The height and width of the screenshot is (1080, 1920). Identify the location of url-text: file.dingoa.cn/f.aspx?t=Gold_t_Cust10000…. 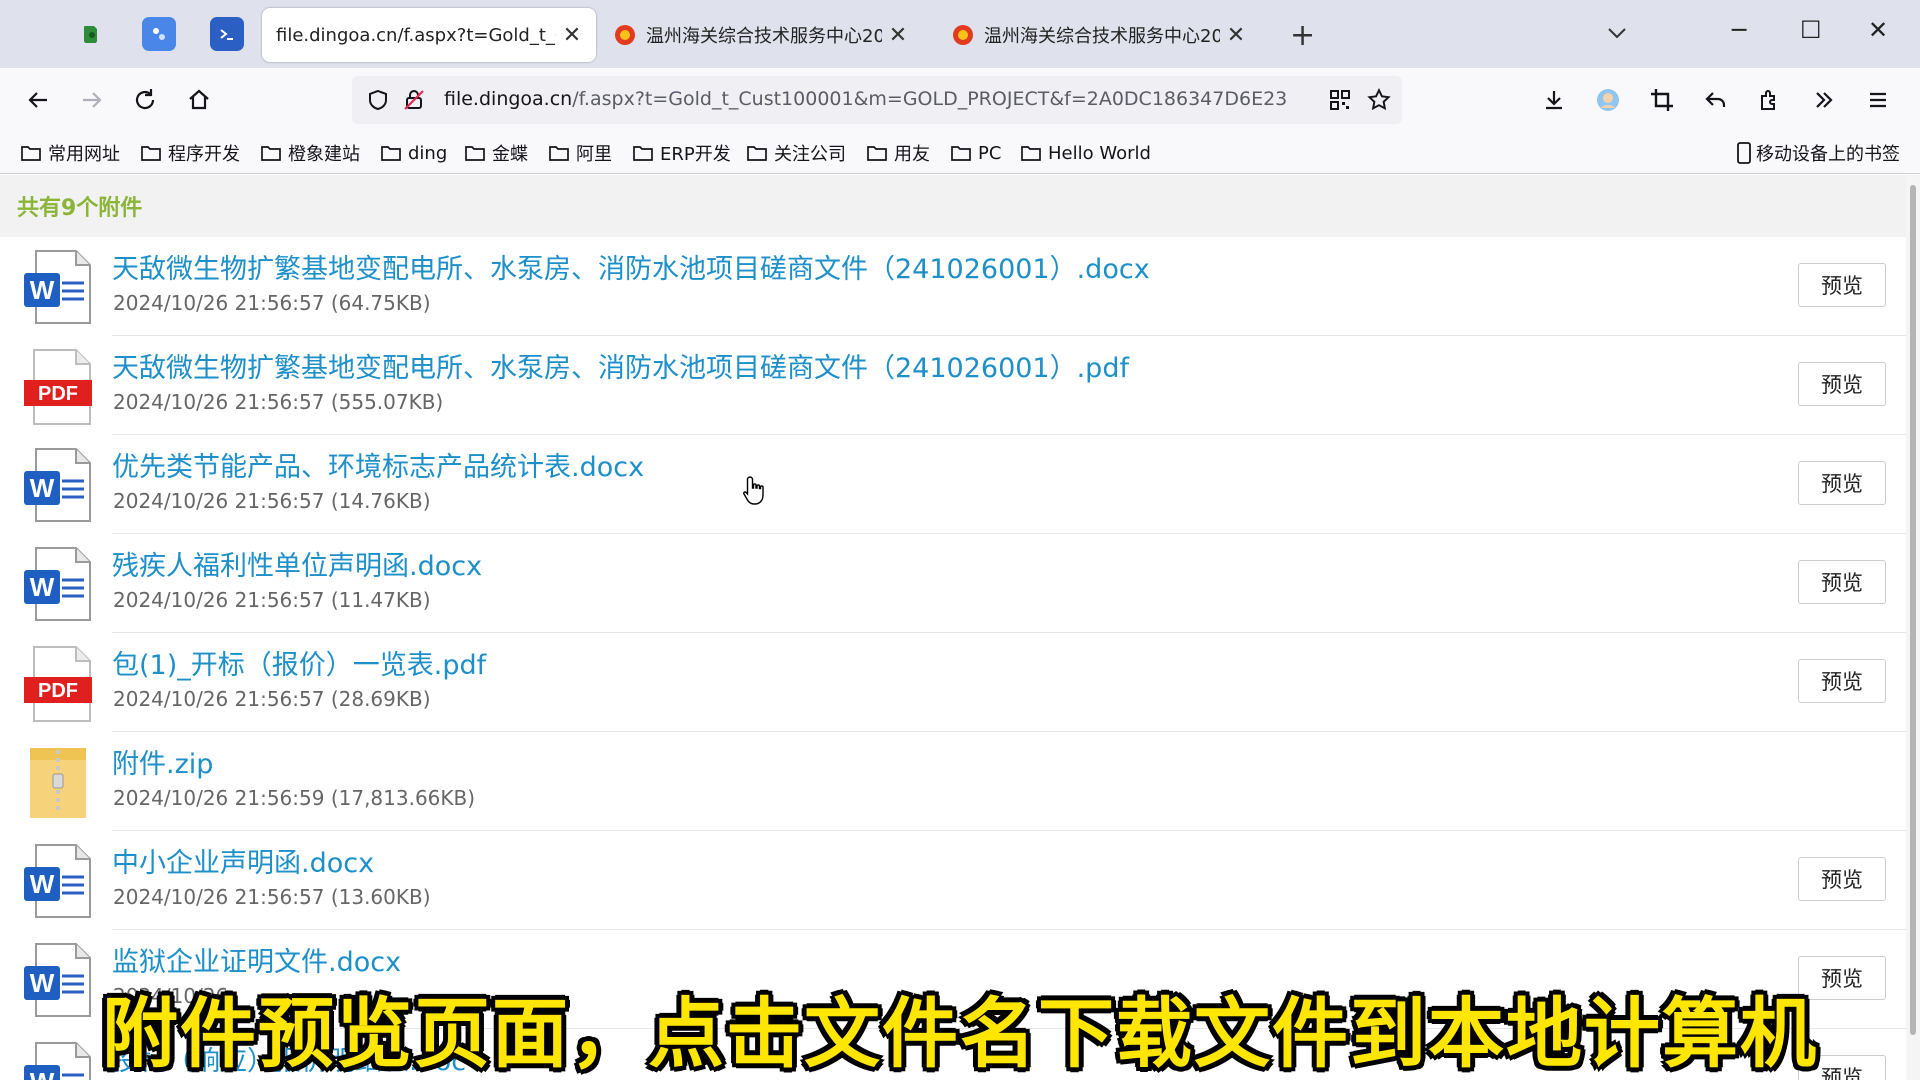
(865, 99).